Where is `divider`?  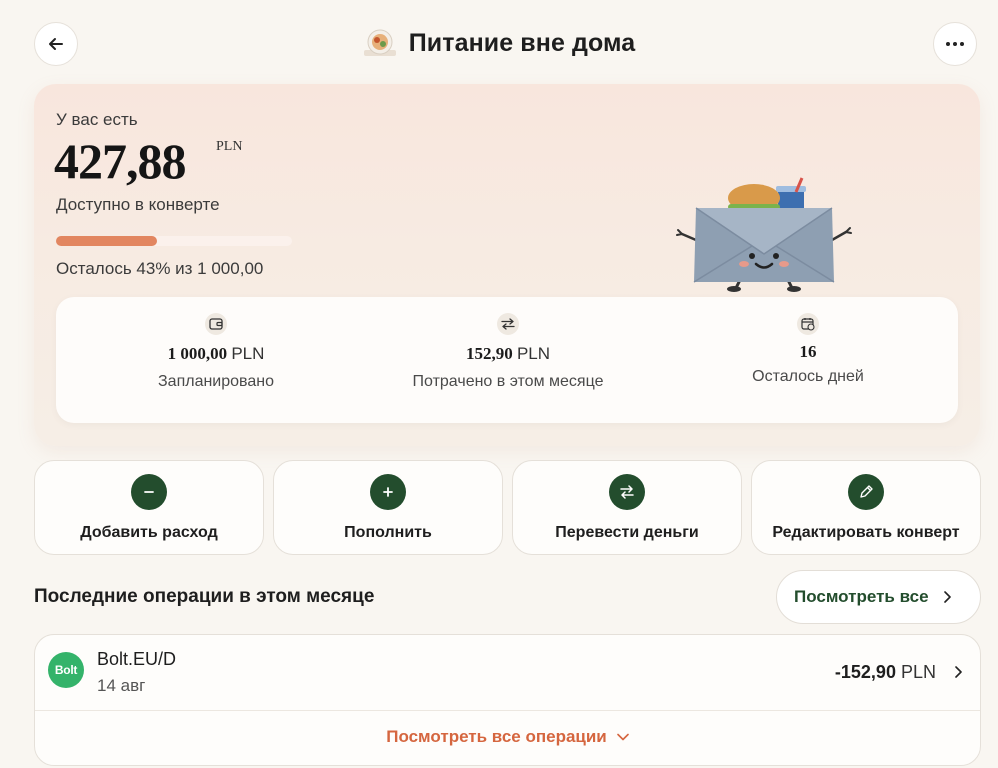
divider is located at coordinates (507, 710).